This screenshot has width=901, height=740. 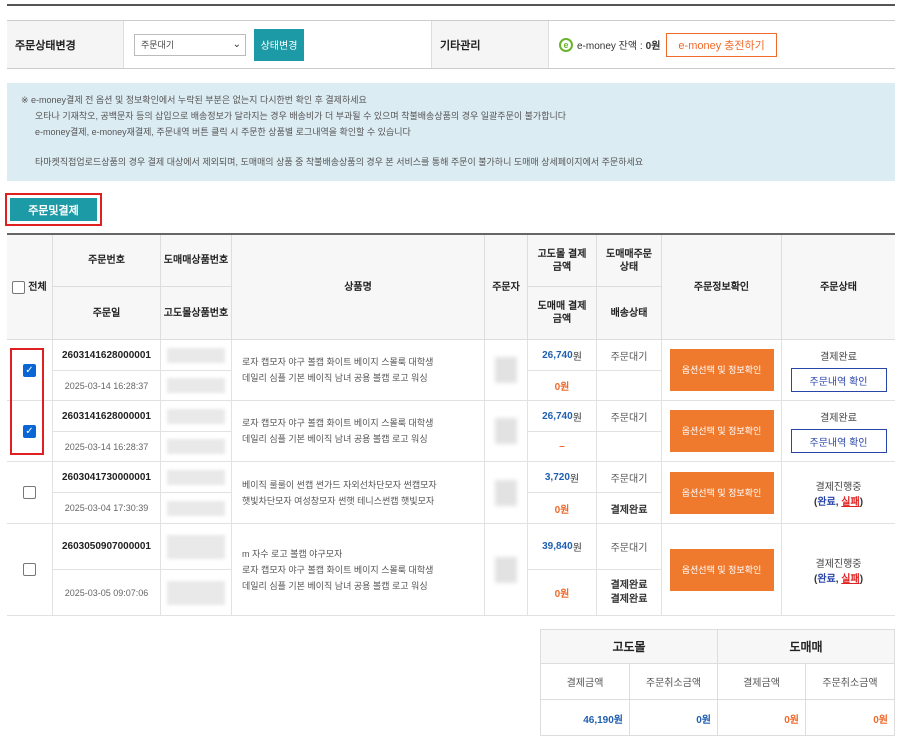 I want to click on status-select-value: 주문대기, so click(x=158, y=45).